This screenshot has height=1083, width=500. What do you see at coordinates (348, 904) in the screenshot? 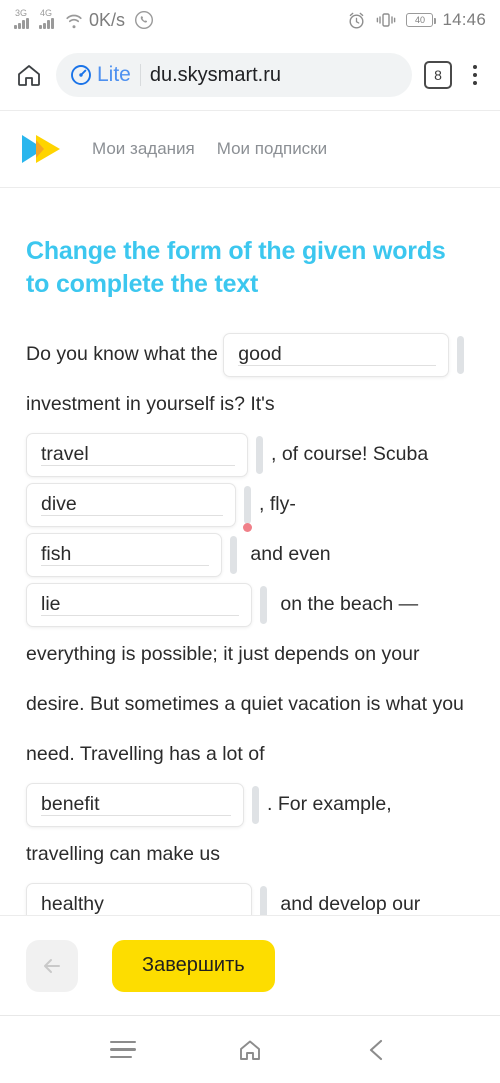
I see `exercise-text: and develop our` at bounding box center [348, 904].